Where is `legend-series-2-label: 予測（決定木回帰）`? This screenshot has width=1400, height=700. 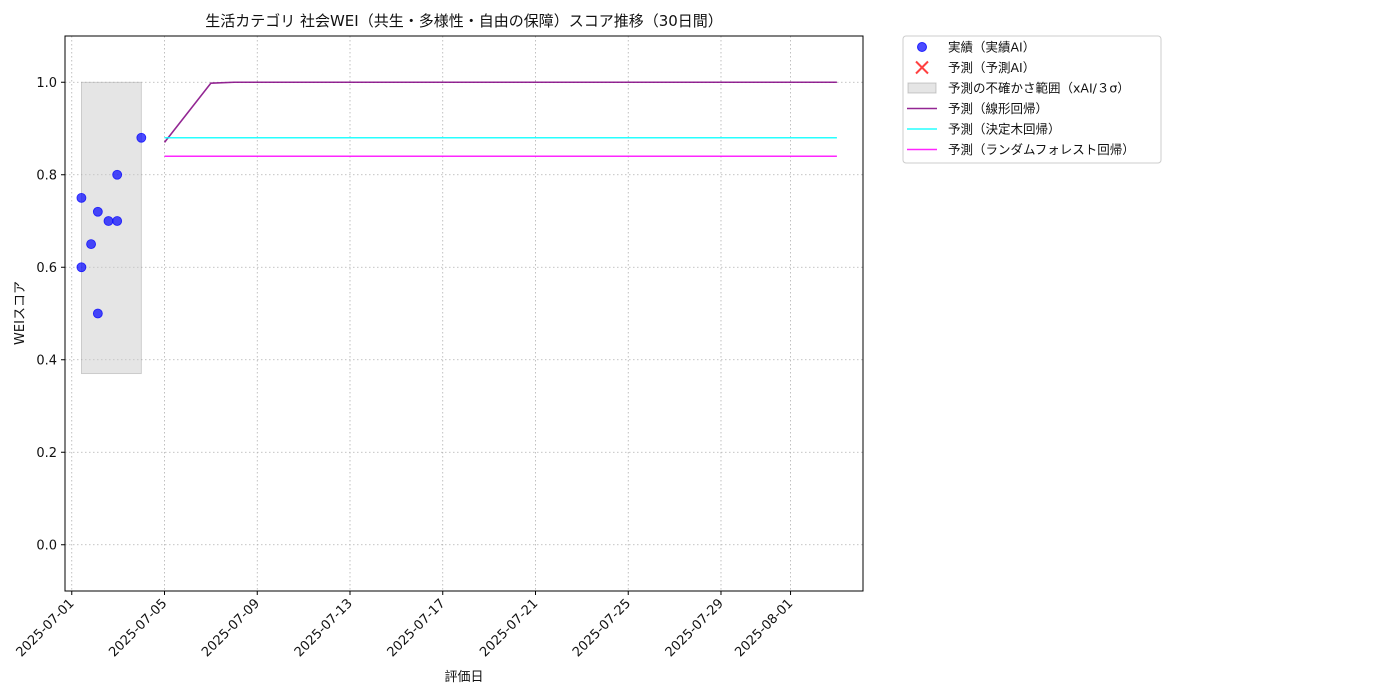 legend-series-2-label: 予測（決定木回帰） is located at coordinates (1004, 129).